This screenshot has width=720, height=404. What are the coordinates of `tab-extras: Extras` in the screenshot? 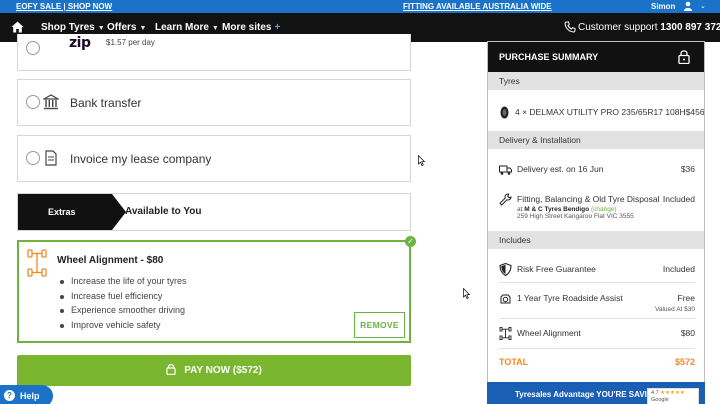 It's located at (65, 212).